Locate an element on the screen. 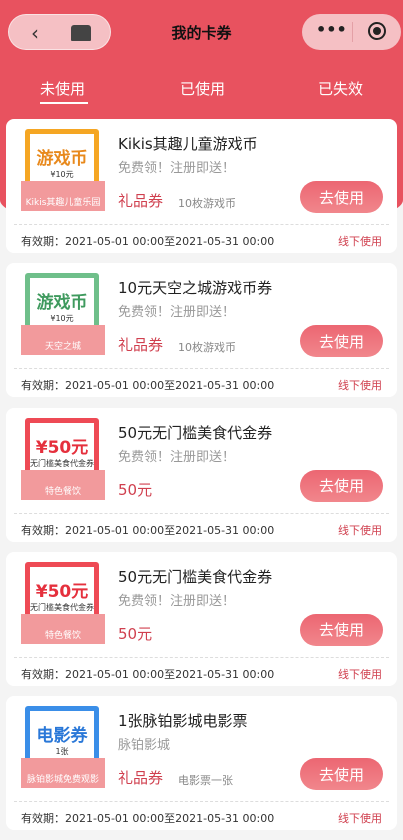 This screenshot has height=840, width=403. thumb-title: 电影券 is located at coordinates (62, 736).